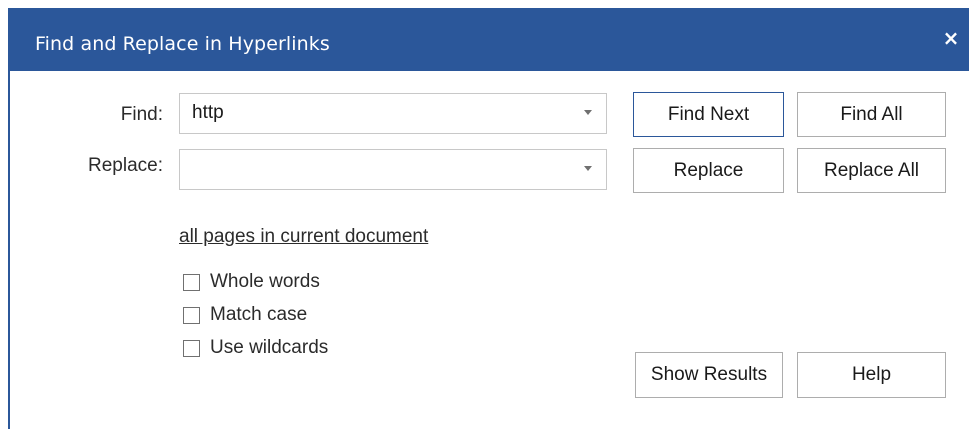  I want to click on replace-input, so click(382, 169).